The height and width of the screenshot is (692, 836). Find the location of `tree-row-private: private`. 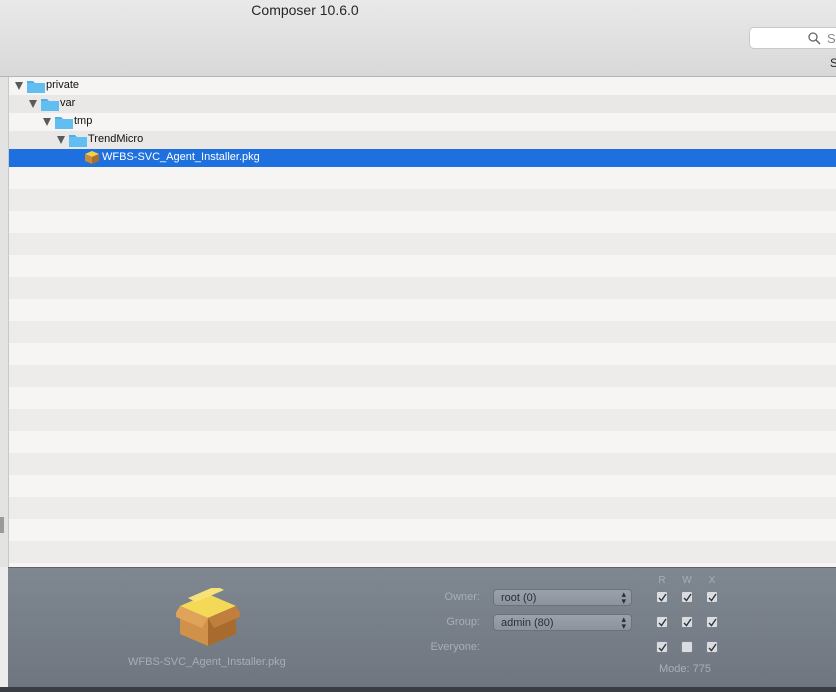

tree-row-private: private is located at coordinates (422, 86).